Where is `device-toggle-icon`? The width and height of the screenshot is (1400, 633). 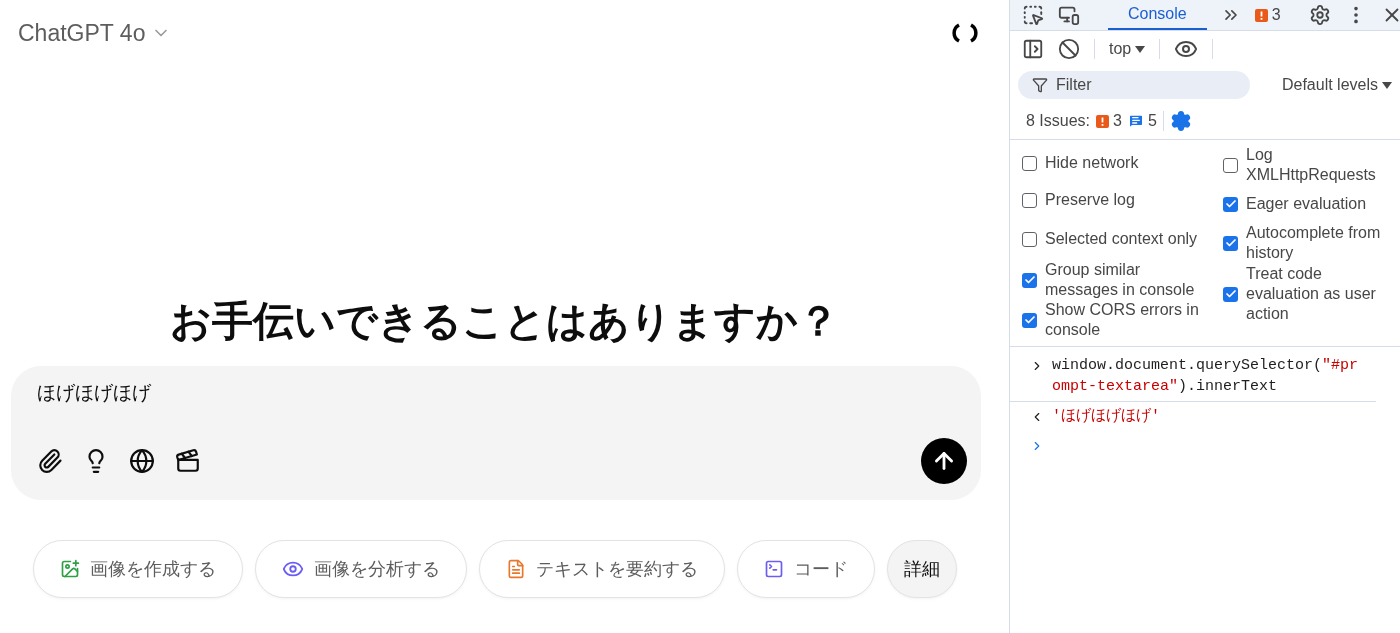
device-toggle-icon is located at coordinates (1069, 15).